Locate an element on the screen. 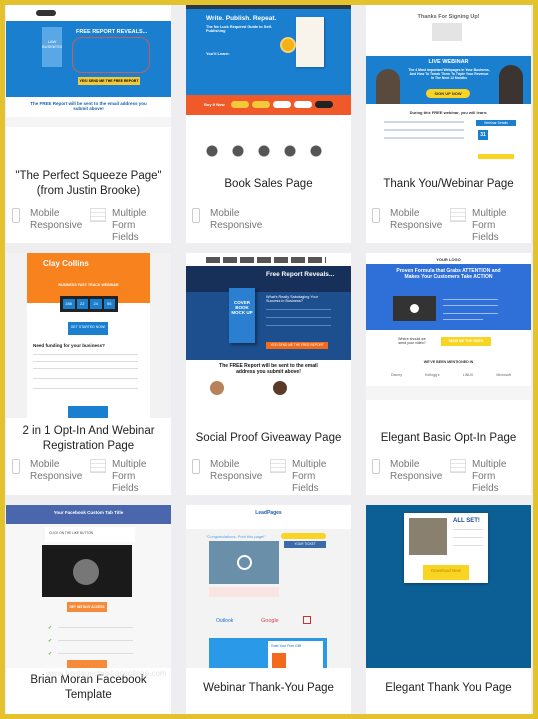  thumb-headline: Your Facebook Custom Tab Title is located at coordinates (88, 512).